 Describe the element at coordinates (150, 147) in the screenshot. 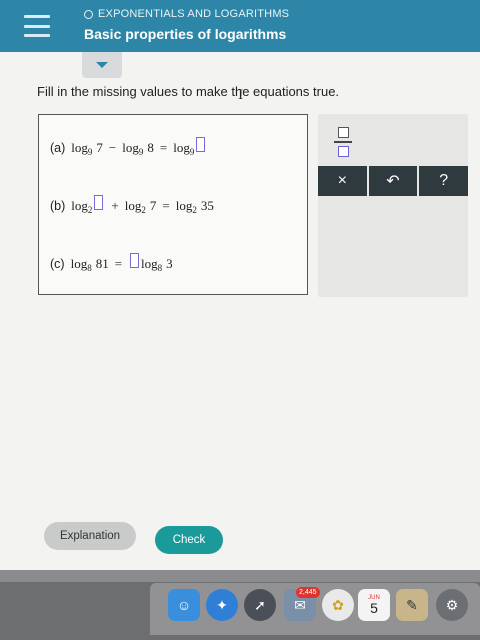

I see `log-argument: 8` at that location.